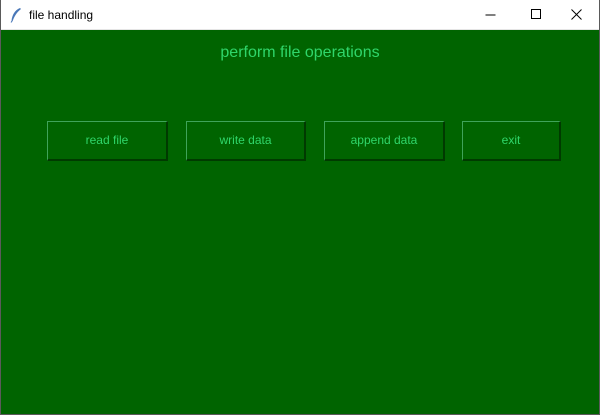  Describe the element at coordinates (511, 141) in the screenshot. I see `exit-button: exit` at that location.